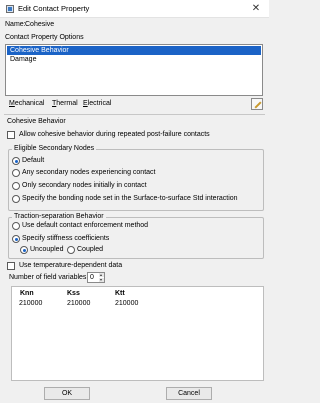 The height and width of the screenshot is (403, 320). I want to click on radio-default-enforcement-label: Use default contact enforcement method, so click(85, 225).